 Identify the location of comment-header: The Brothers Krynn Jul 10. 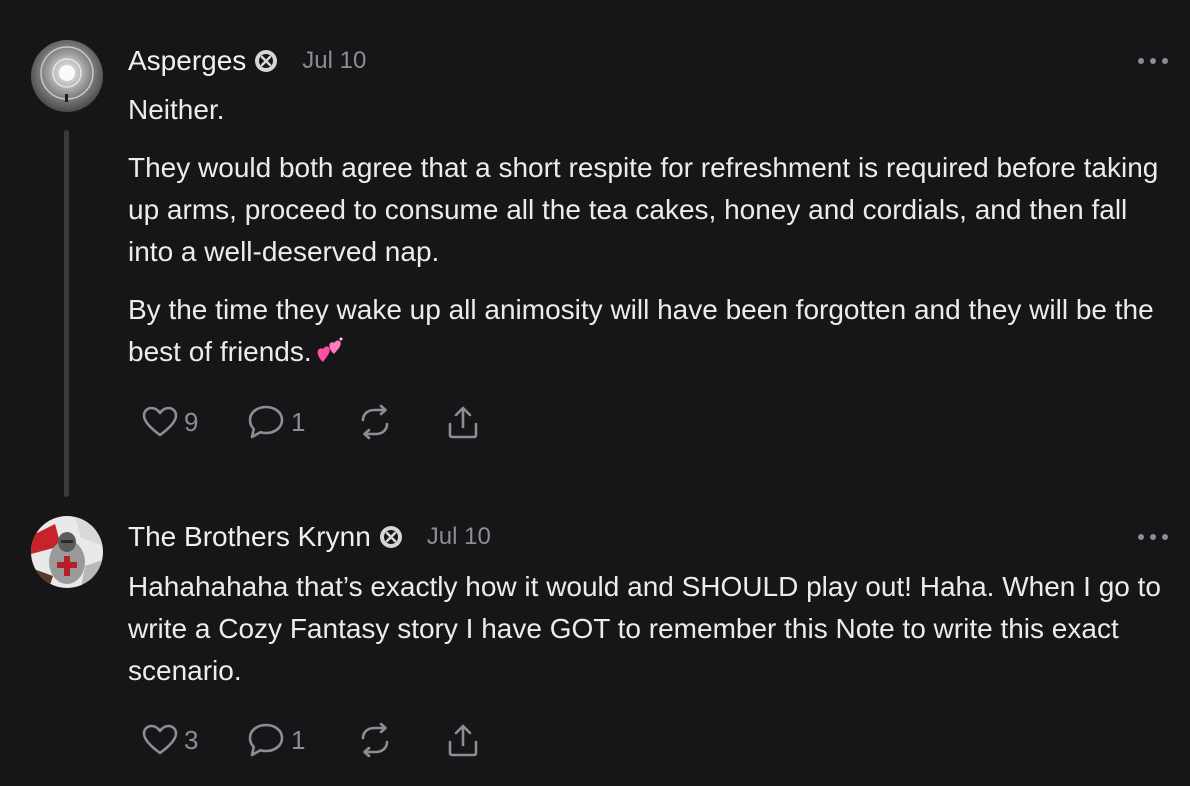
(309, 537).